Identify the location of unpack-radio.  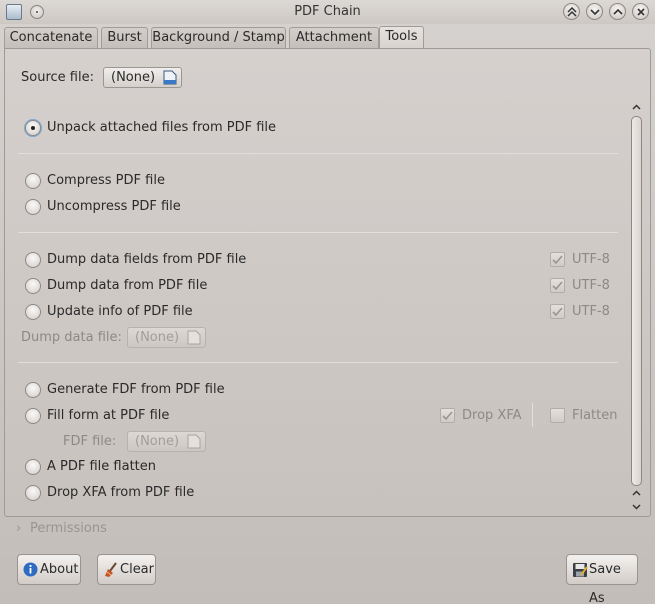
(33, 128).